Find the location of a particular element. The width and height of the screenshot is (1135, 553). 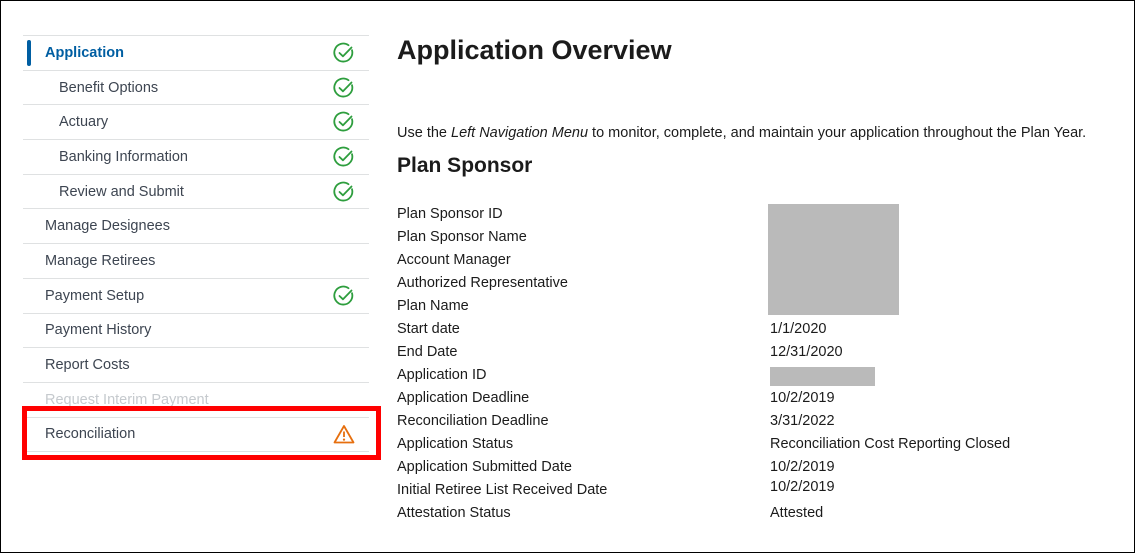

detail-value: 1/1/2020 is located at coordinates (798, 329).